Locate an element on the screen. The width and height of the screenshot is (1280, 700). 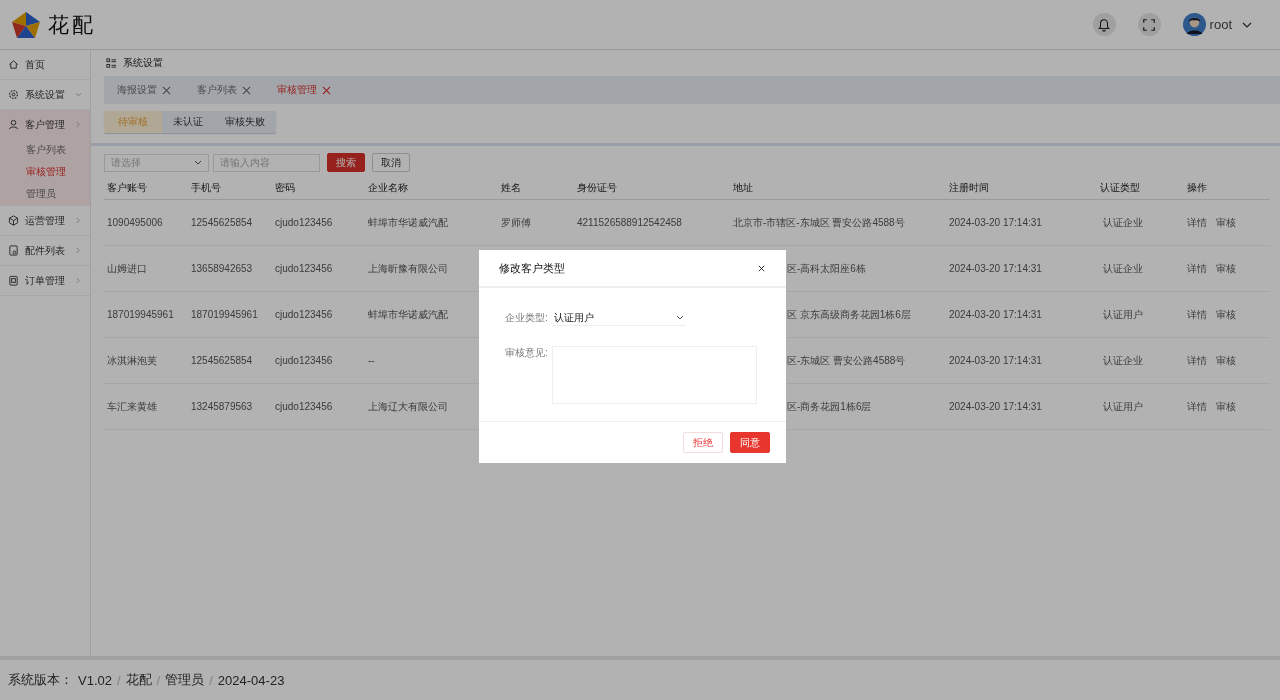
sidebar-item: 订单管理 is located at coordinates (45, 280).